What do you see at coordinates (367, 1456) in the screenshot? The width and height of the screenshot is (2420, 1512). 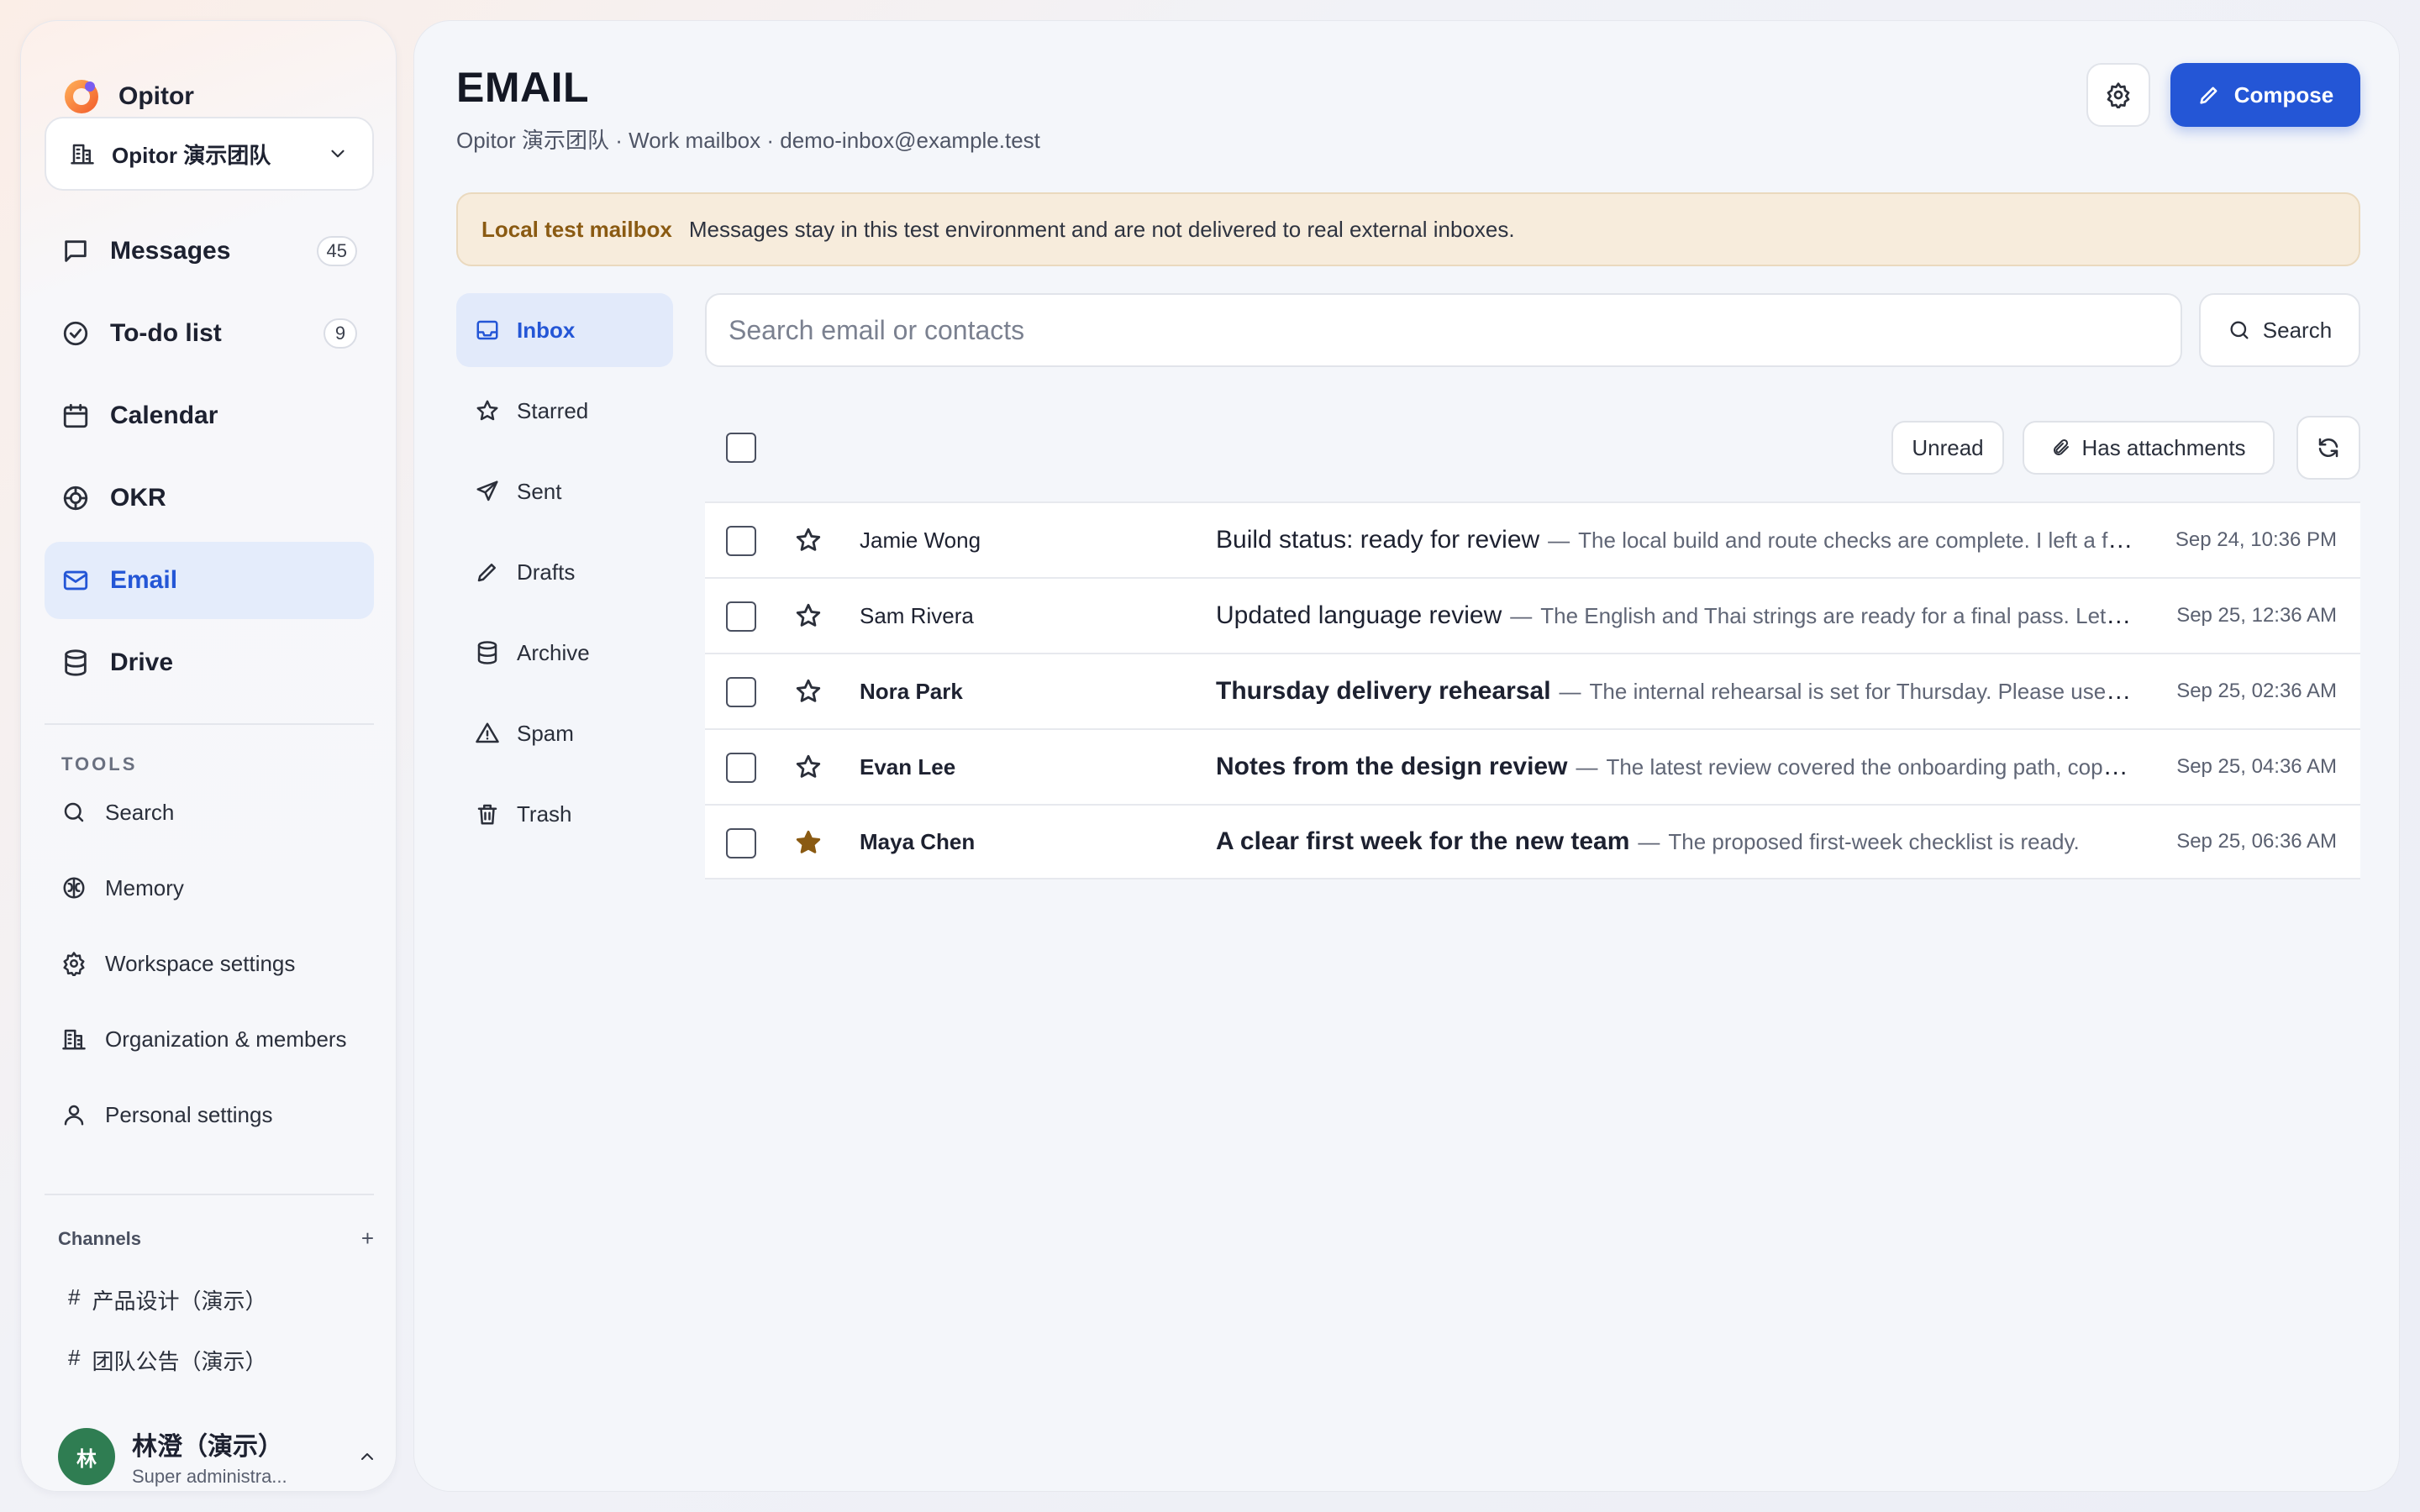 I see `chevron-up-icon` at bounding box center [367, 1456].